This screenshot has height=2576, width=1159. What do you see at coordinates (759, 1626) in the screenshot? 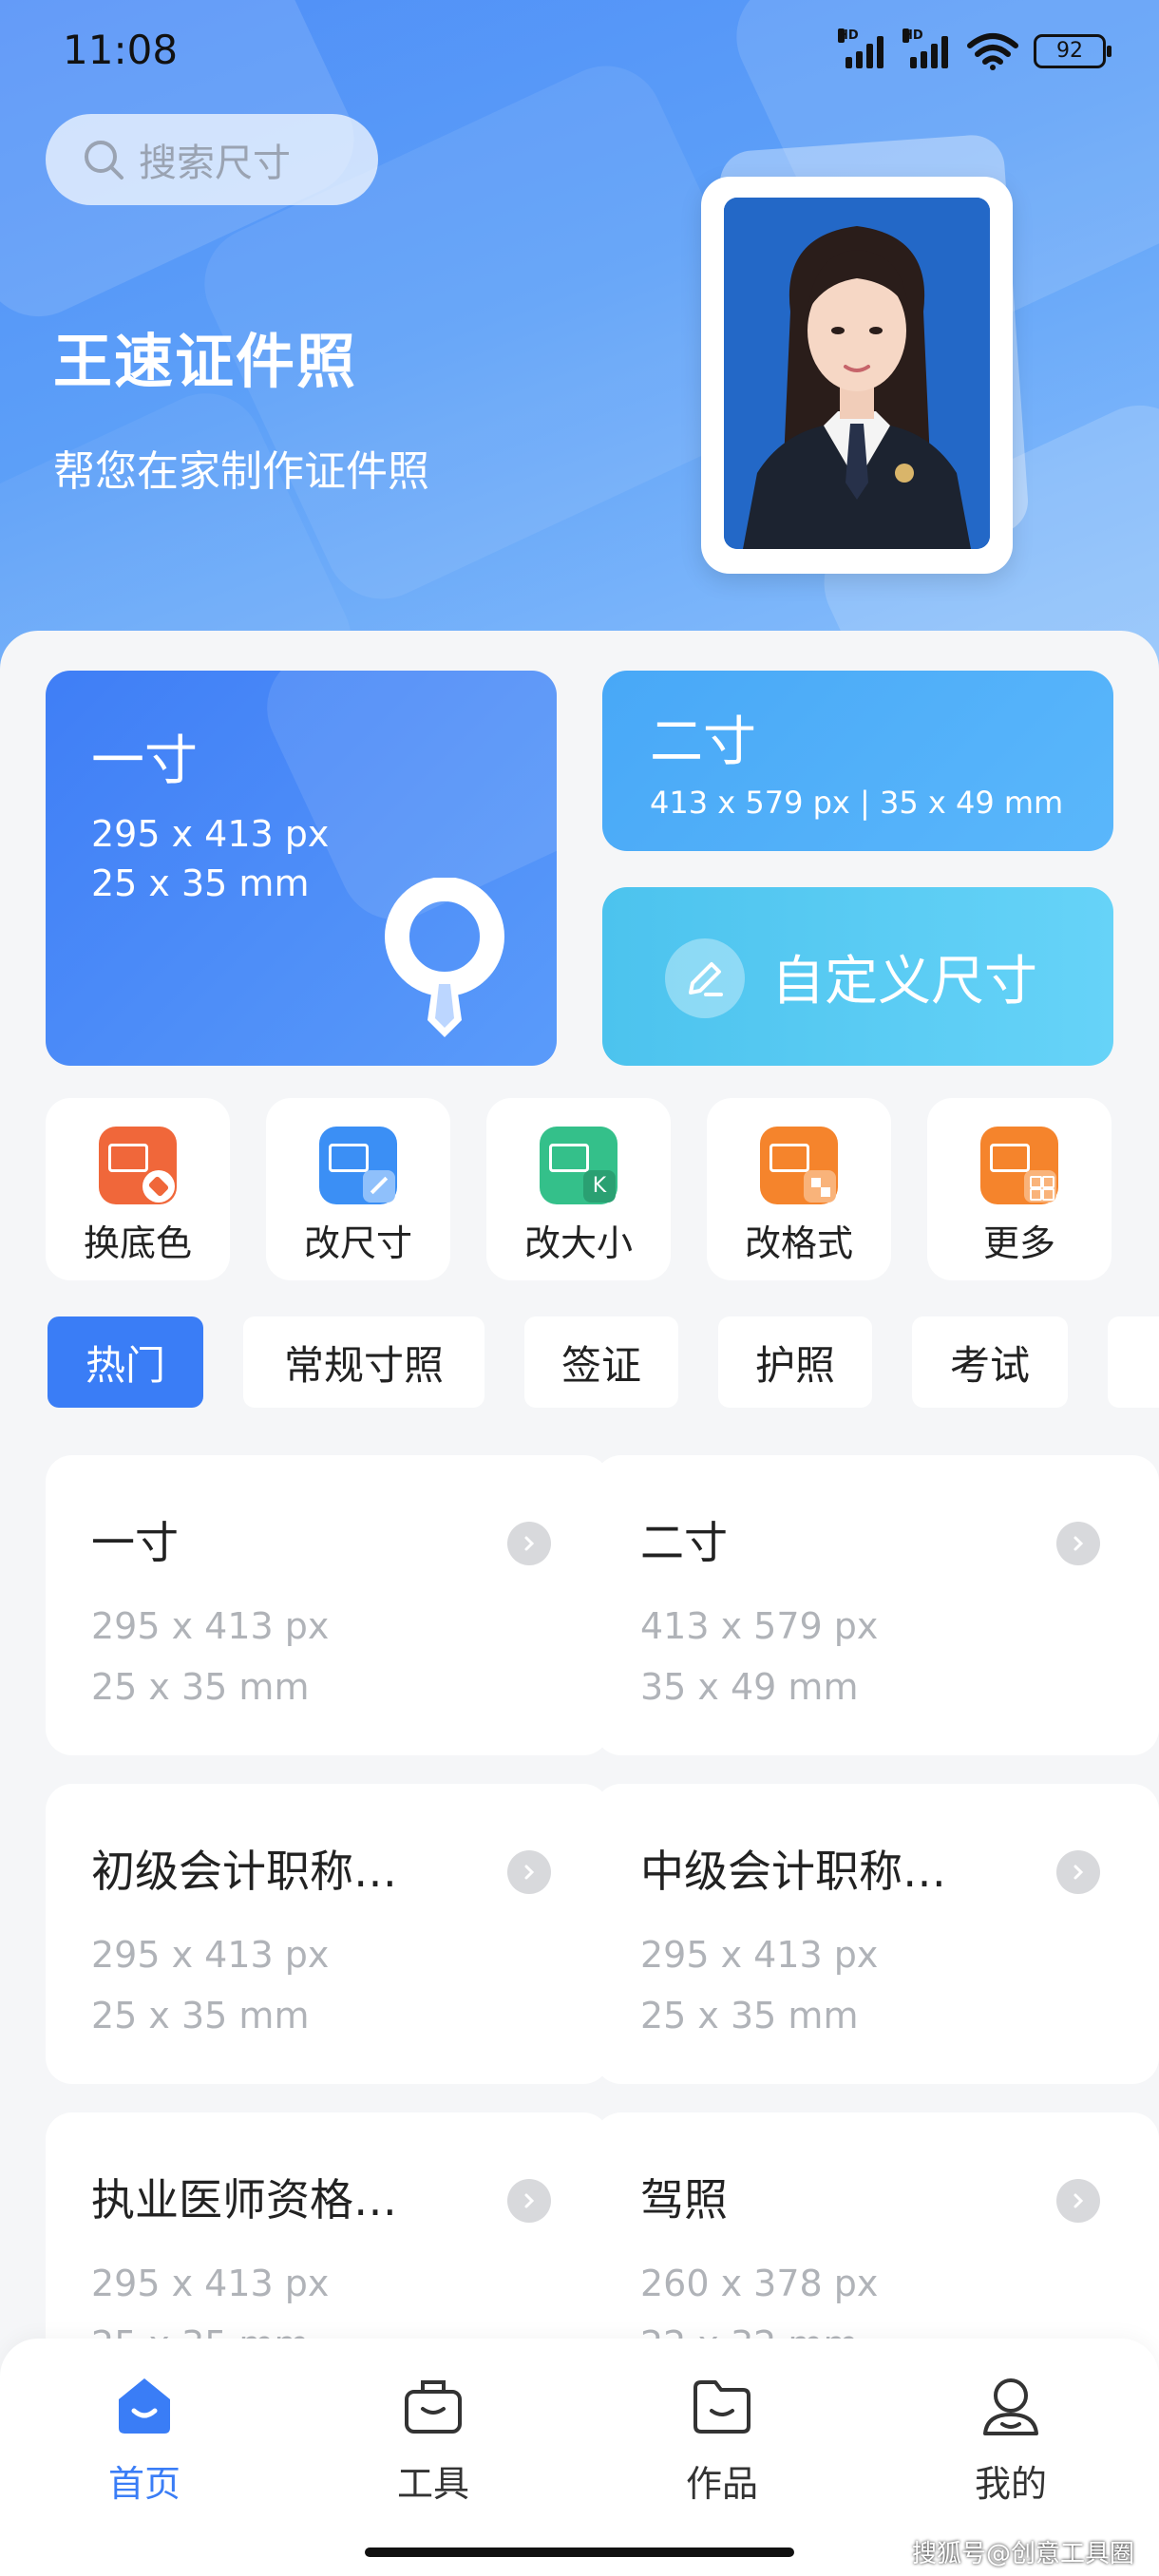
I see `size-px: 413 x 579 px` at bounding box center [759, 1626].